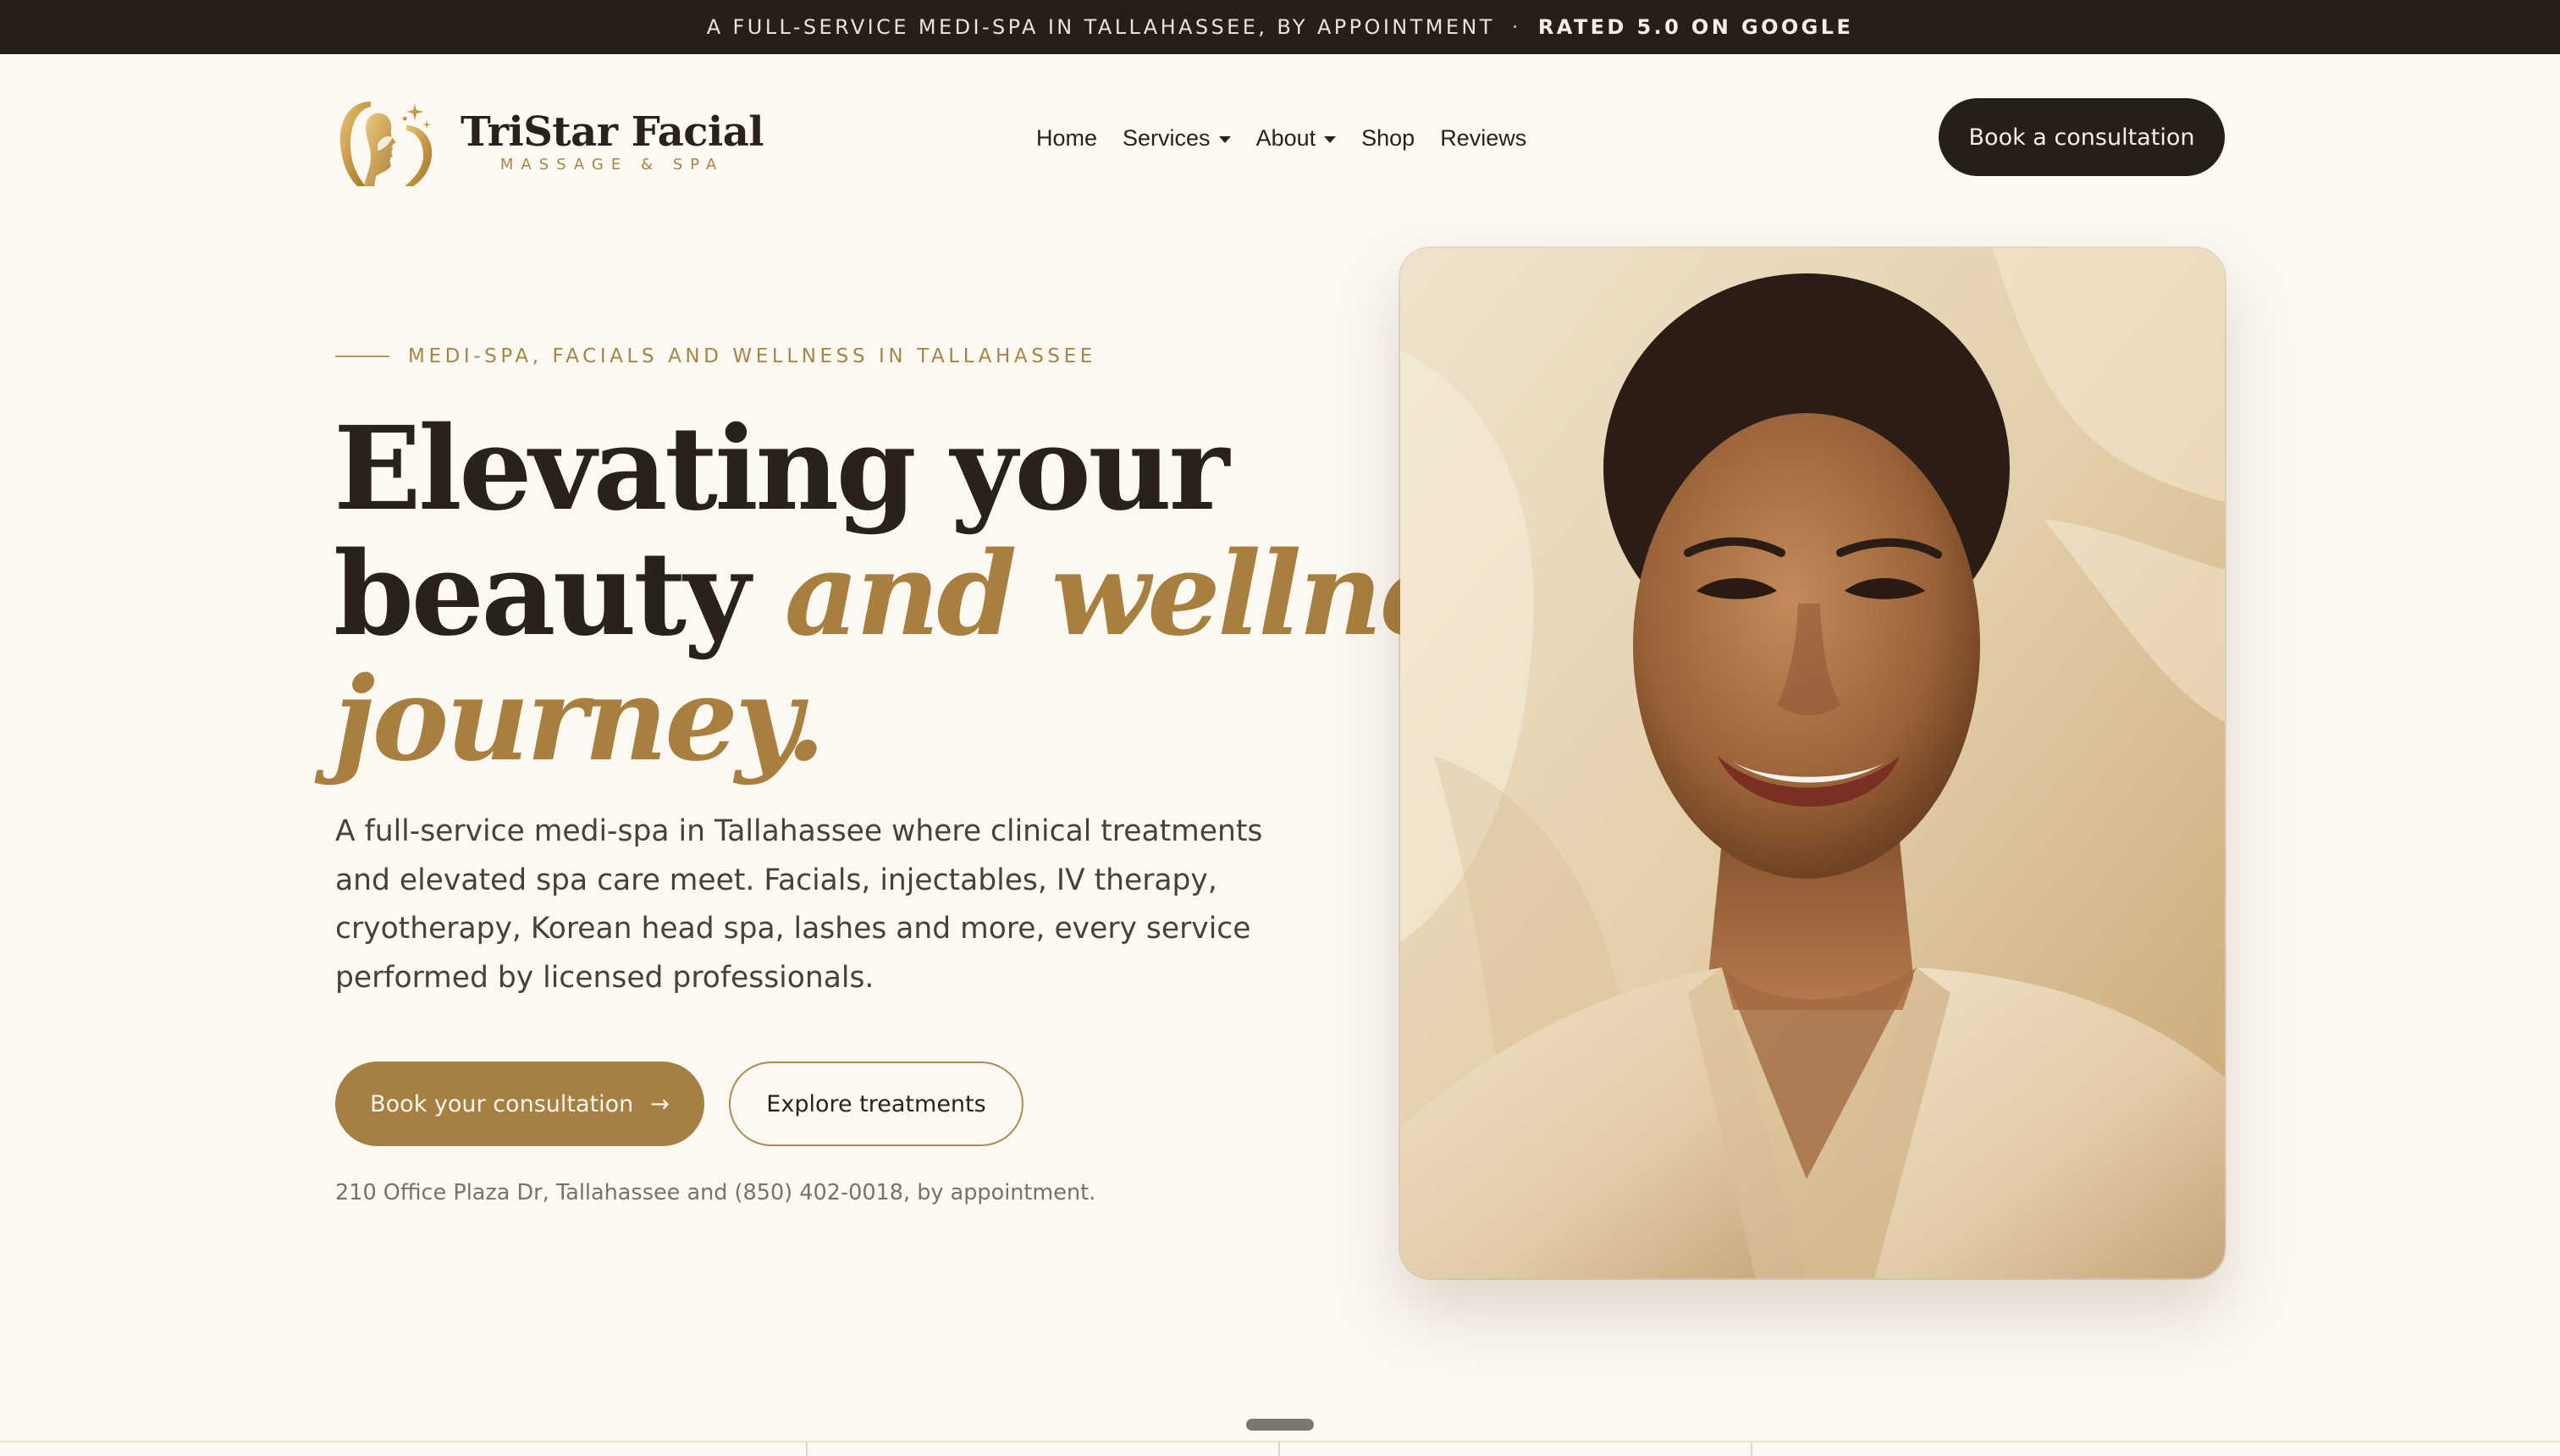 The width and height of the screenshot is (2560, 1456). I want to click on headline-plain-text: beauty, so click(559, 594).